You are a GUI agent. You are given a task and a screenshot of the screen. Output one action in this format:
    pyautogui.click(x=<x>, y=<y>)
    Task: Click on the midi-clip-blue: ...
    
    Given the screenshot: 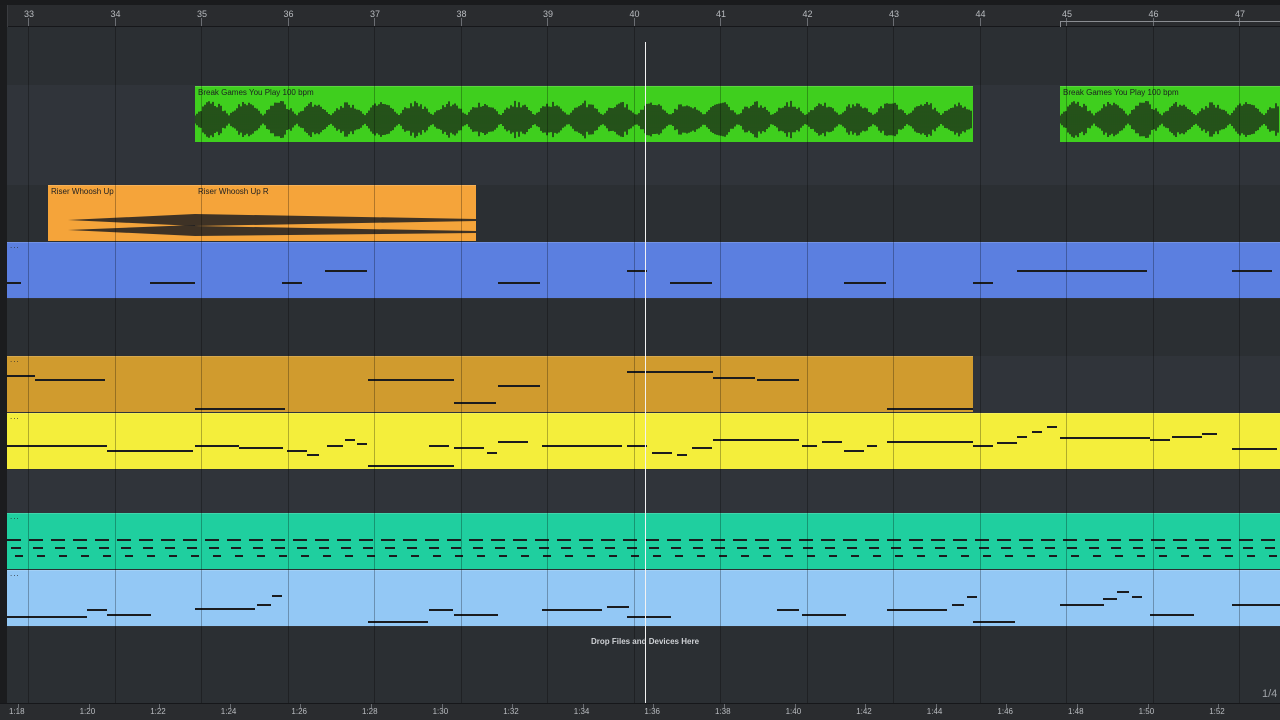 What is the action you would take?
    pyautogui.click(x=643, y=270)
    